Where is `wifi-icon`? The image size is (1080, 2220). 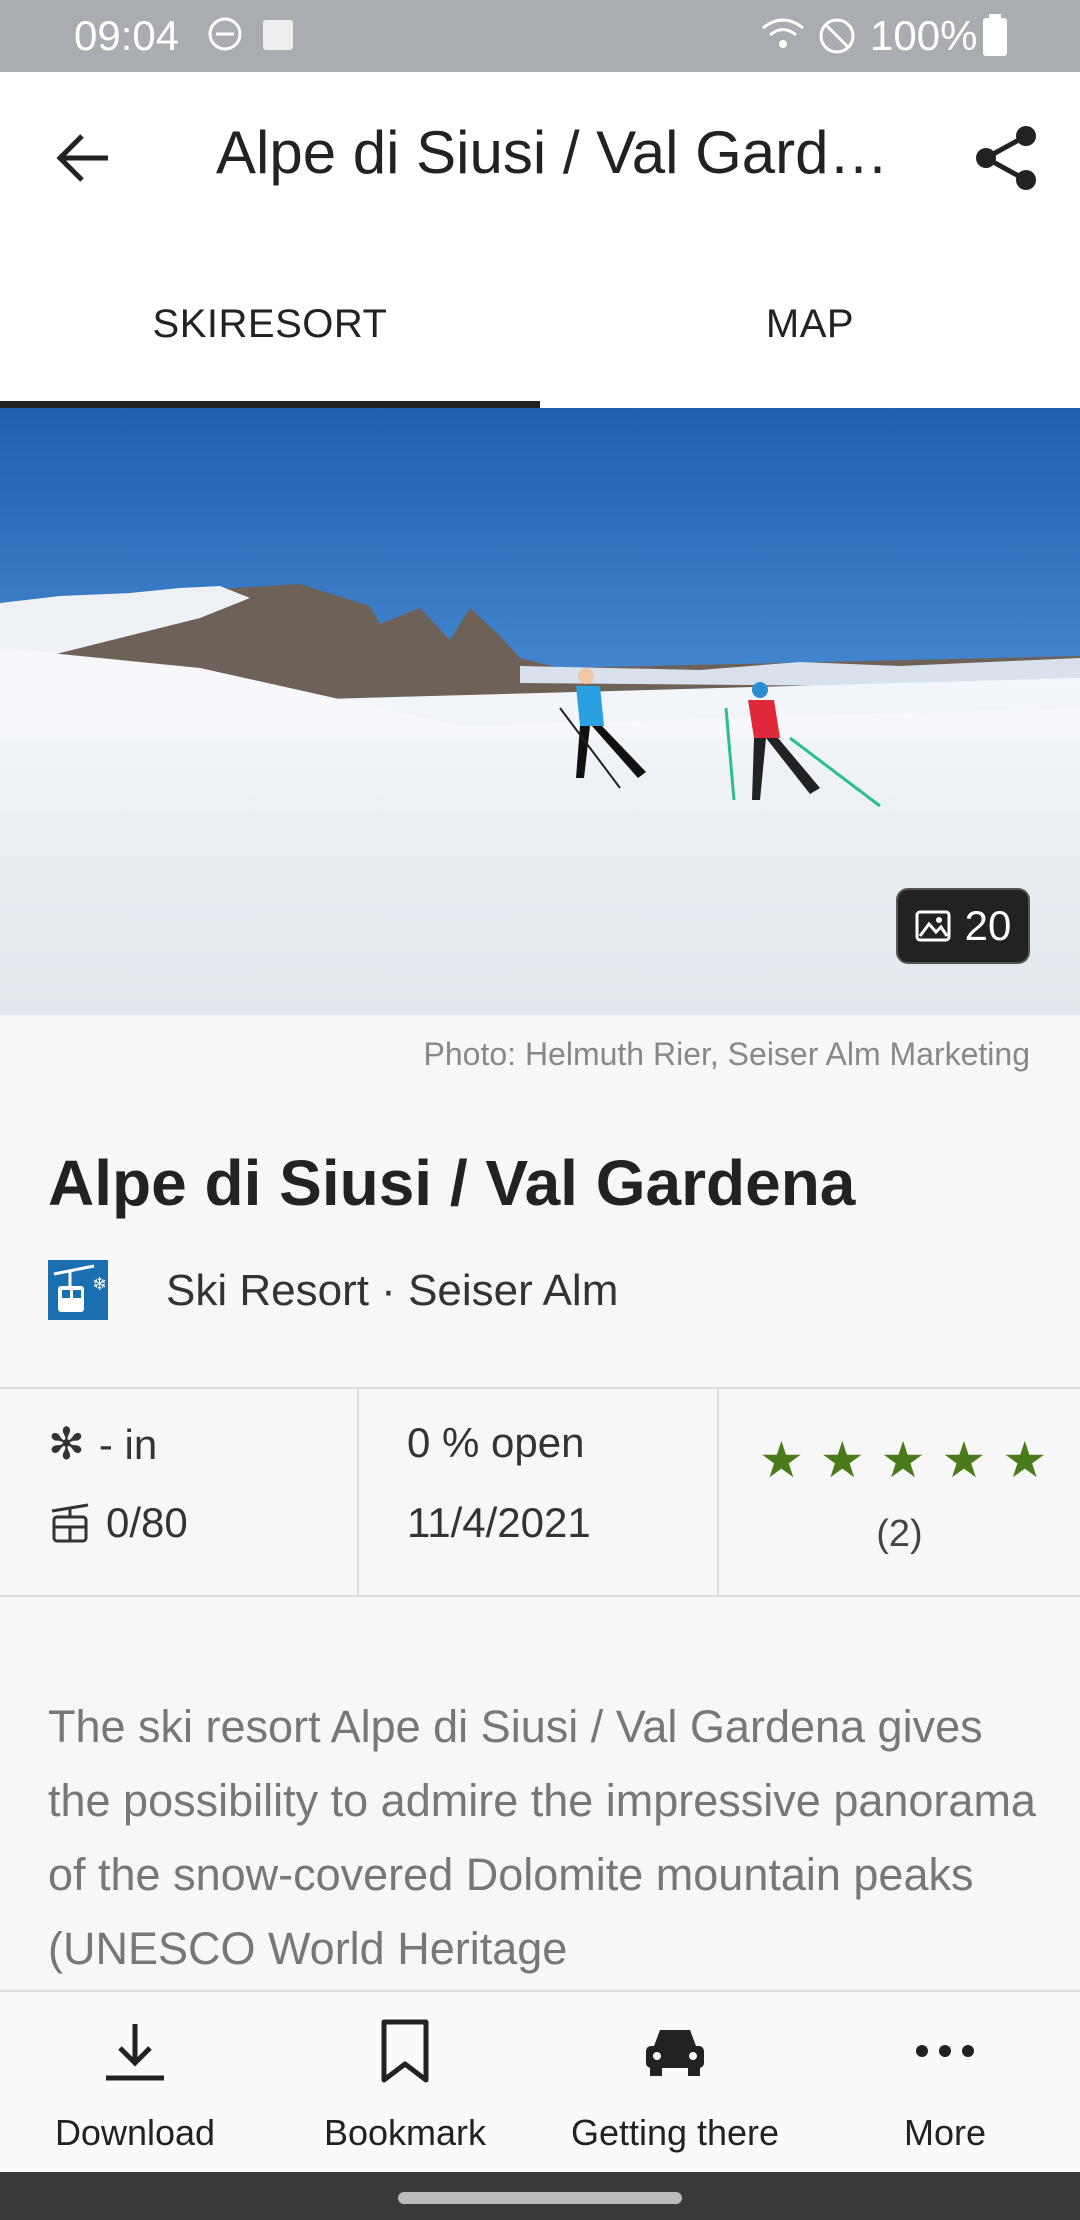 wifi-icon is located at coordinates (783, 33).